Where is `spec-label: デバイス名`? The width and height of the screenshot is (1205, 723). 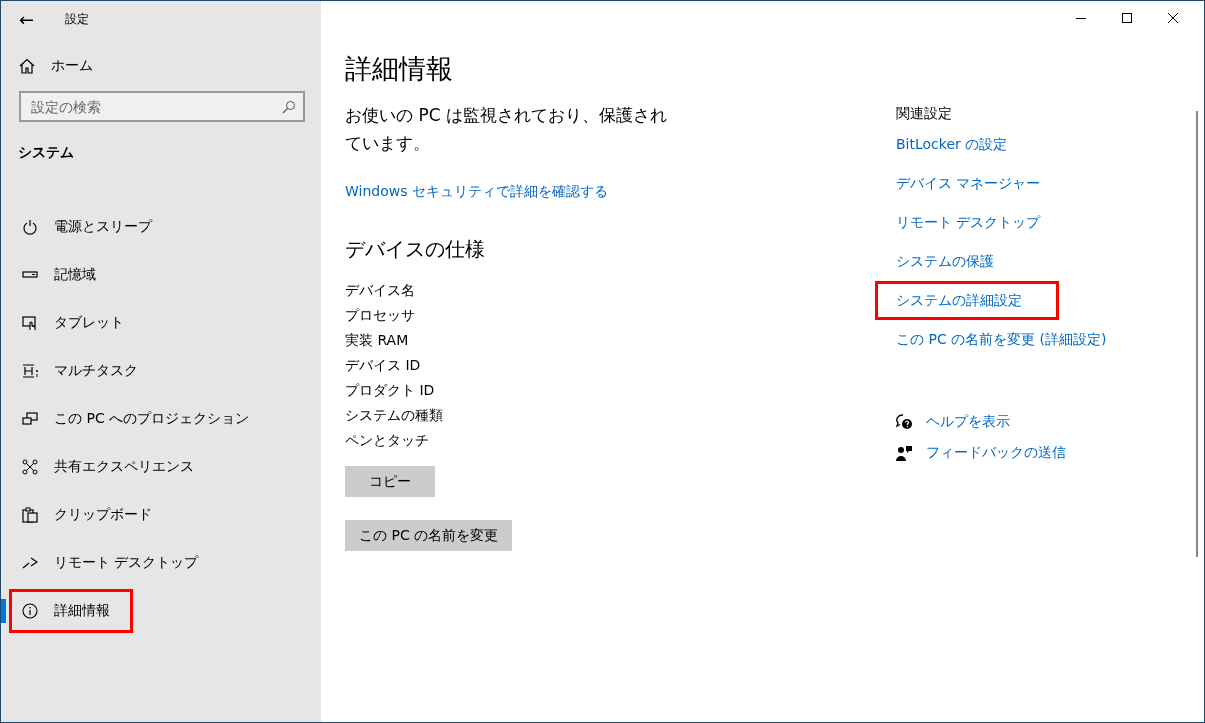 spec-label: デバイス名 is located at coordinates (380, 290).